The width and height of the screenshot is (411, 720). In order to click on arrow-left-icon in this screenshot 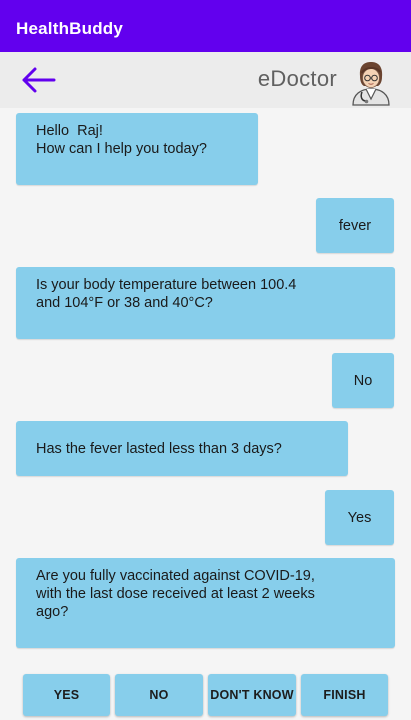, I will do `click(39, 80)`.